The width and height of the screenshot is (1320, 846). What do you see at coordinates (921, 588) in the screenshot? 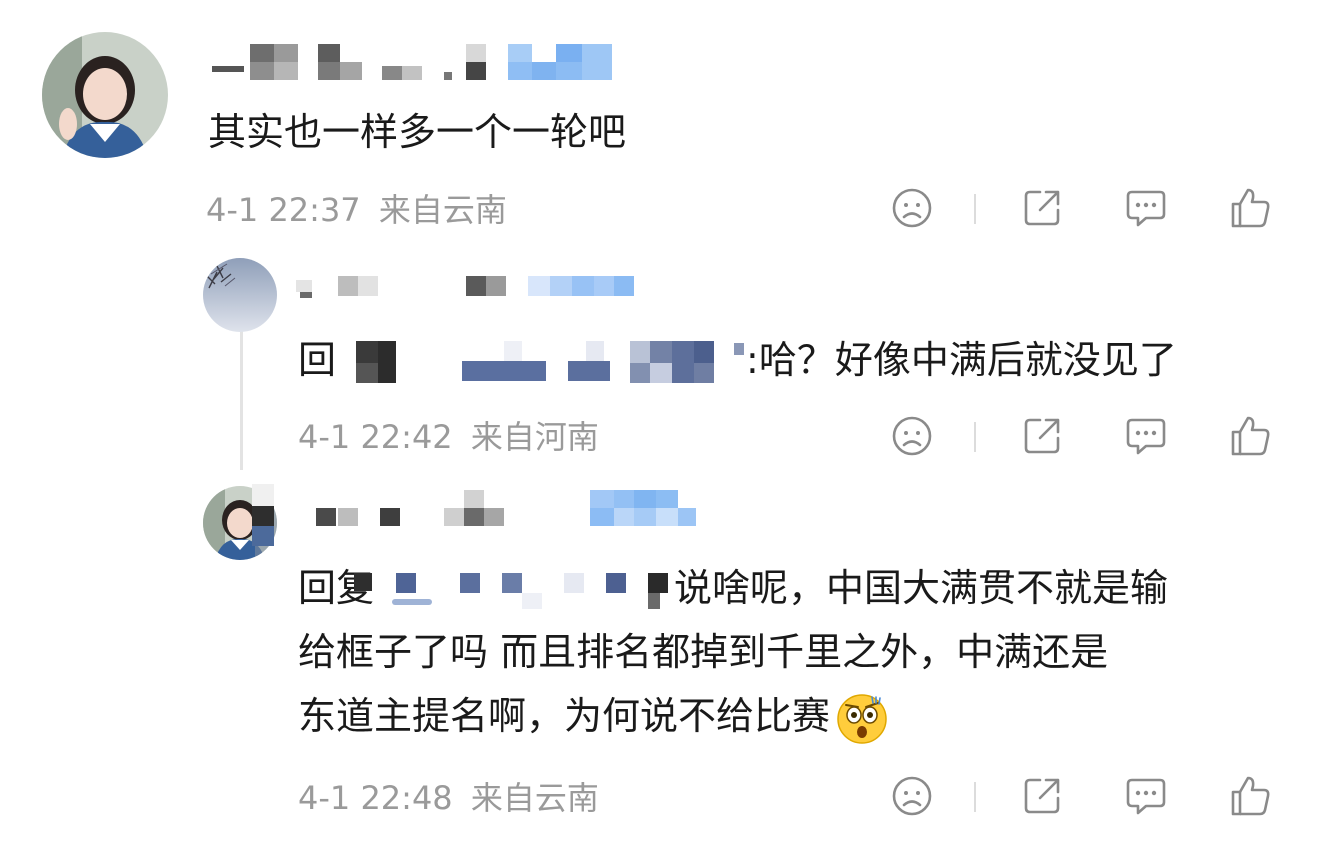
I see `reply-body-line-1: 说啥呢，中国大满贯不就是输` at bounding box center [921, 588].